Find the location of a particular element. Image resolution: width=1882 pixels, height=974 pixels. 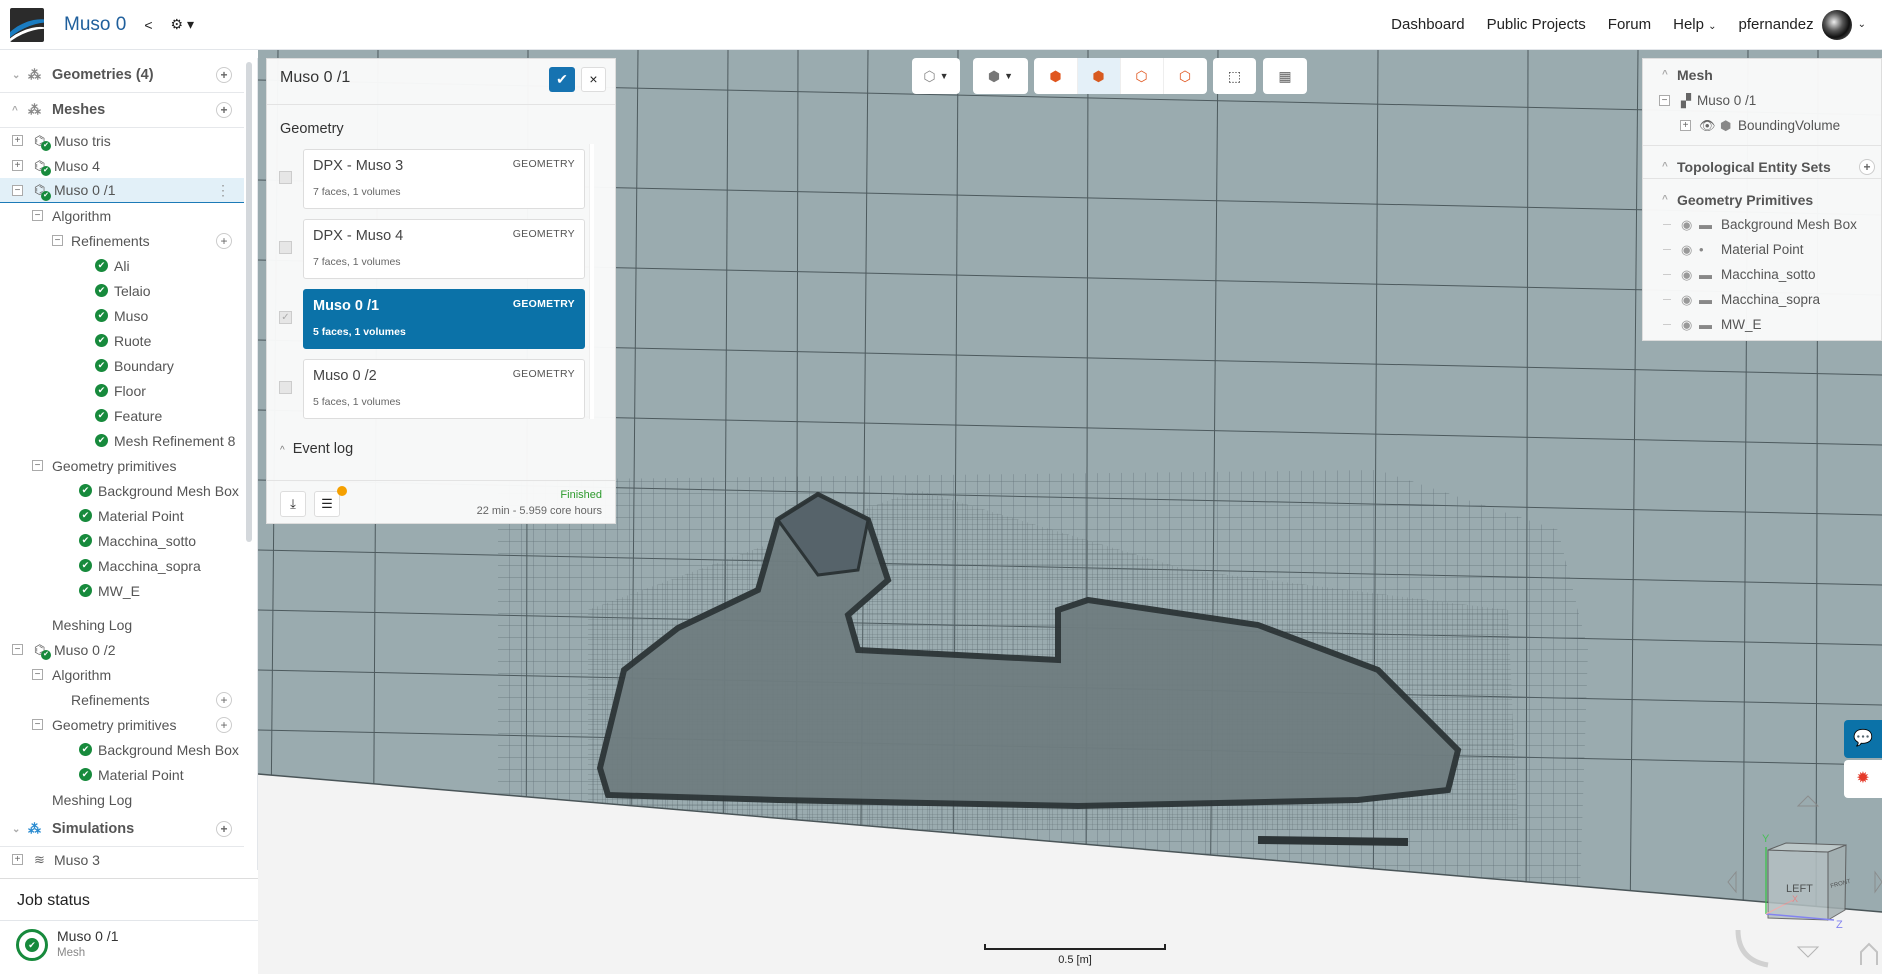

nav-forum: Forum is located at coordinates (1629, 24).